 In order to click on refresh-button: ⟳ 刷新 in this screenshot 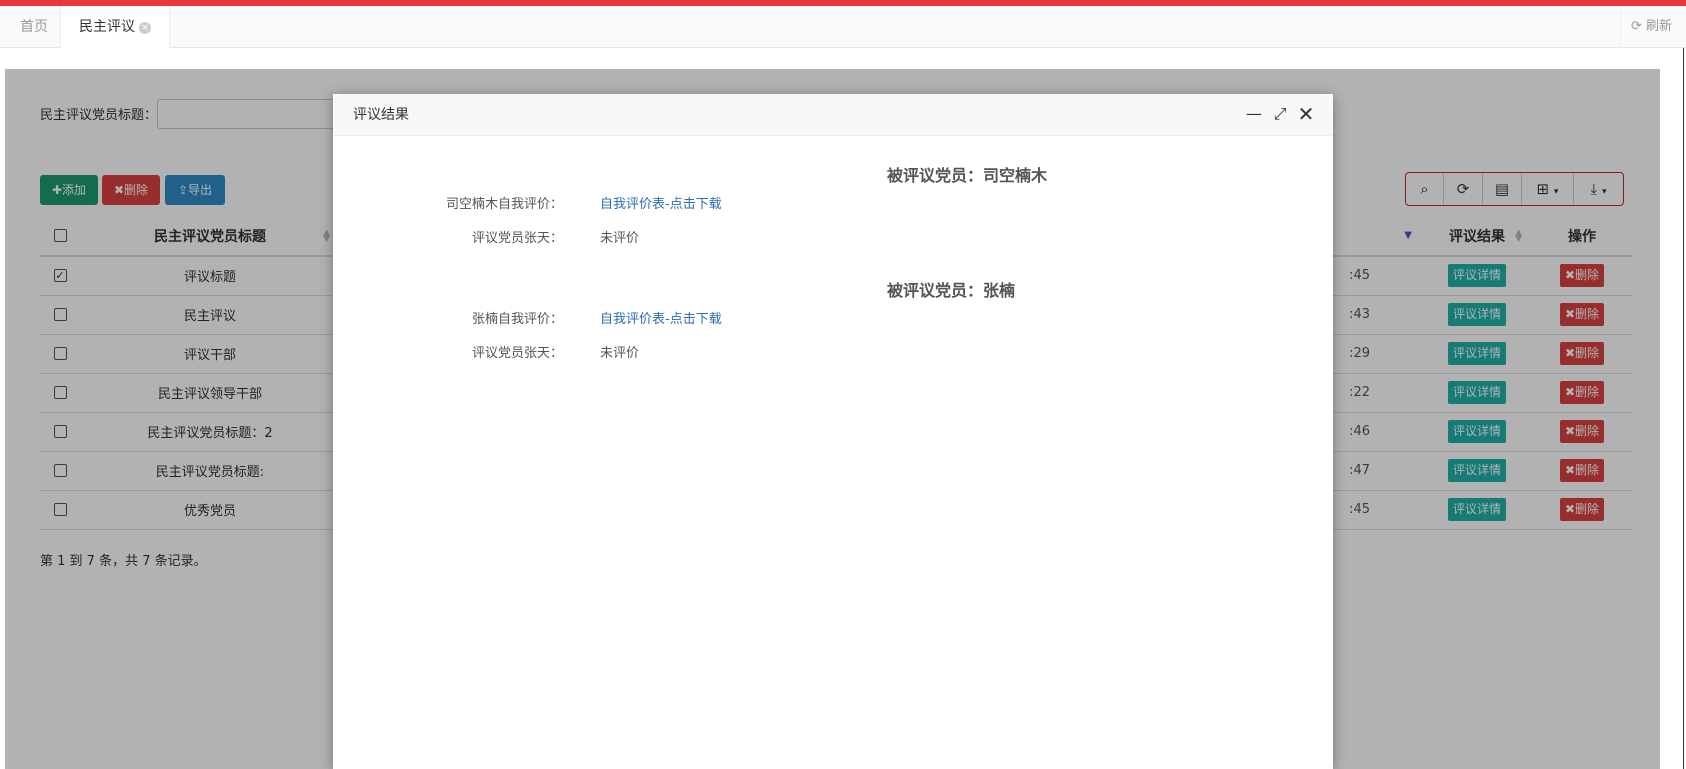, I will do `click(1645, 27)`.